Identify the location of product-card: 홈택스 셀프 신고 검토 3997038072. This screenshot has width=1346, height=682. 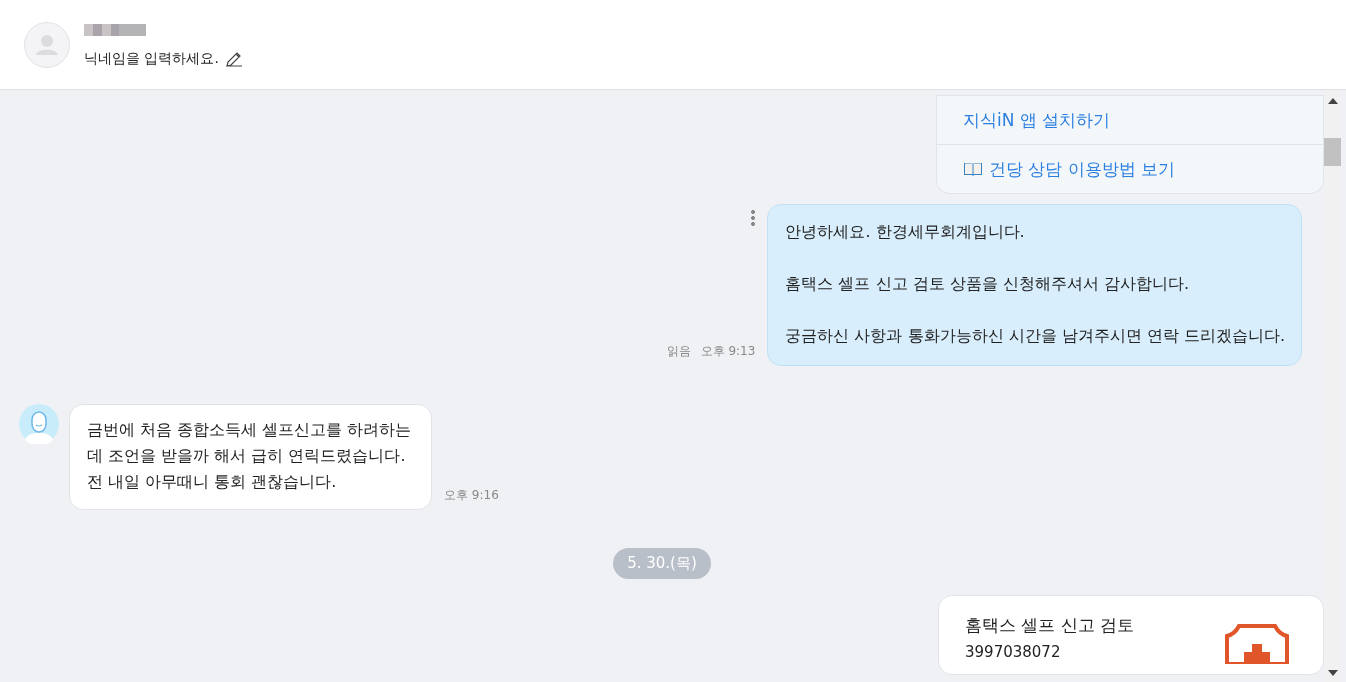
(1131, 635).